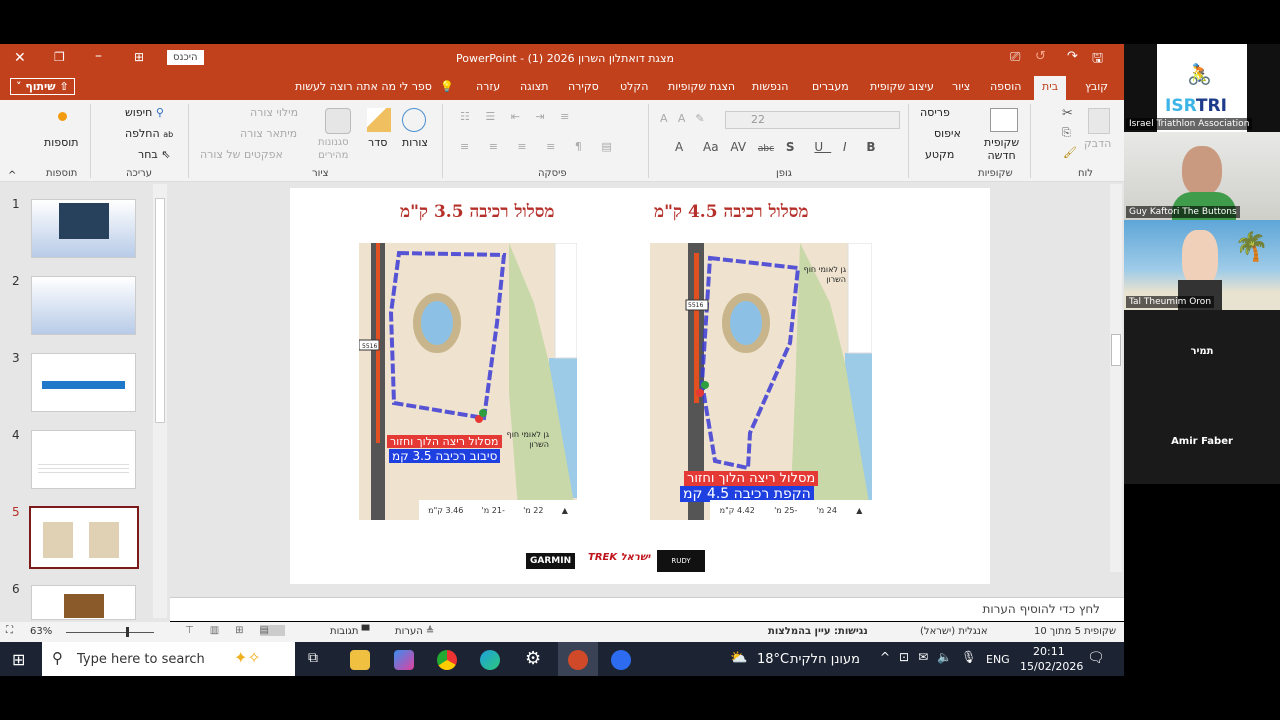 The height and width of the screenshot is (720, 1280). Describe the element at coordinates (235, 630) in the screenshot. I see `view-buttons: ⊤▥⊞▤` at that location.